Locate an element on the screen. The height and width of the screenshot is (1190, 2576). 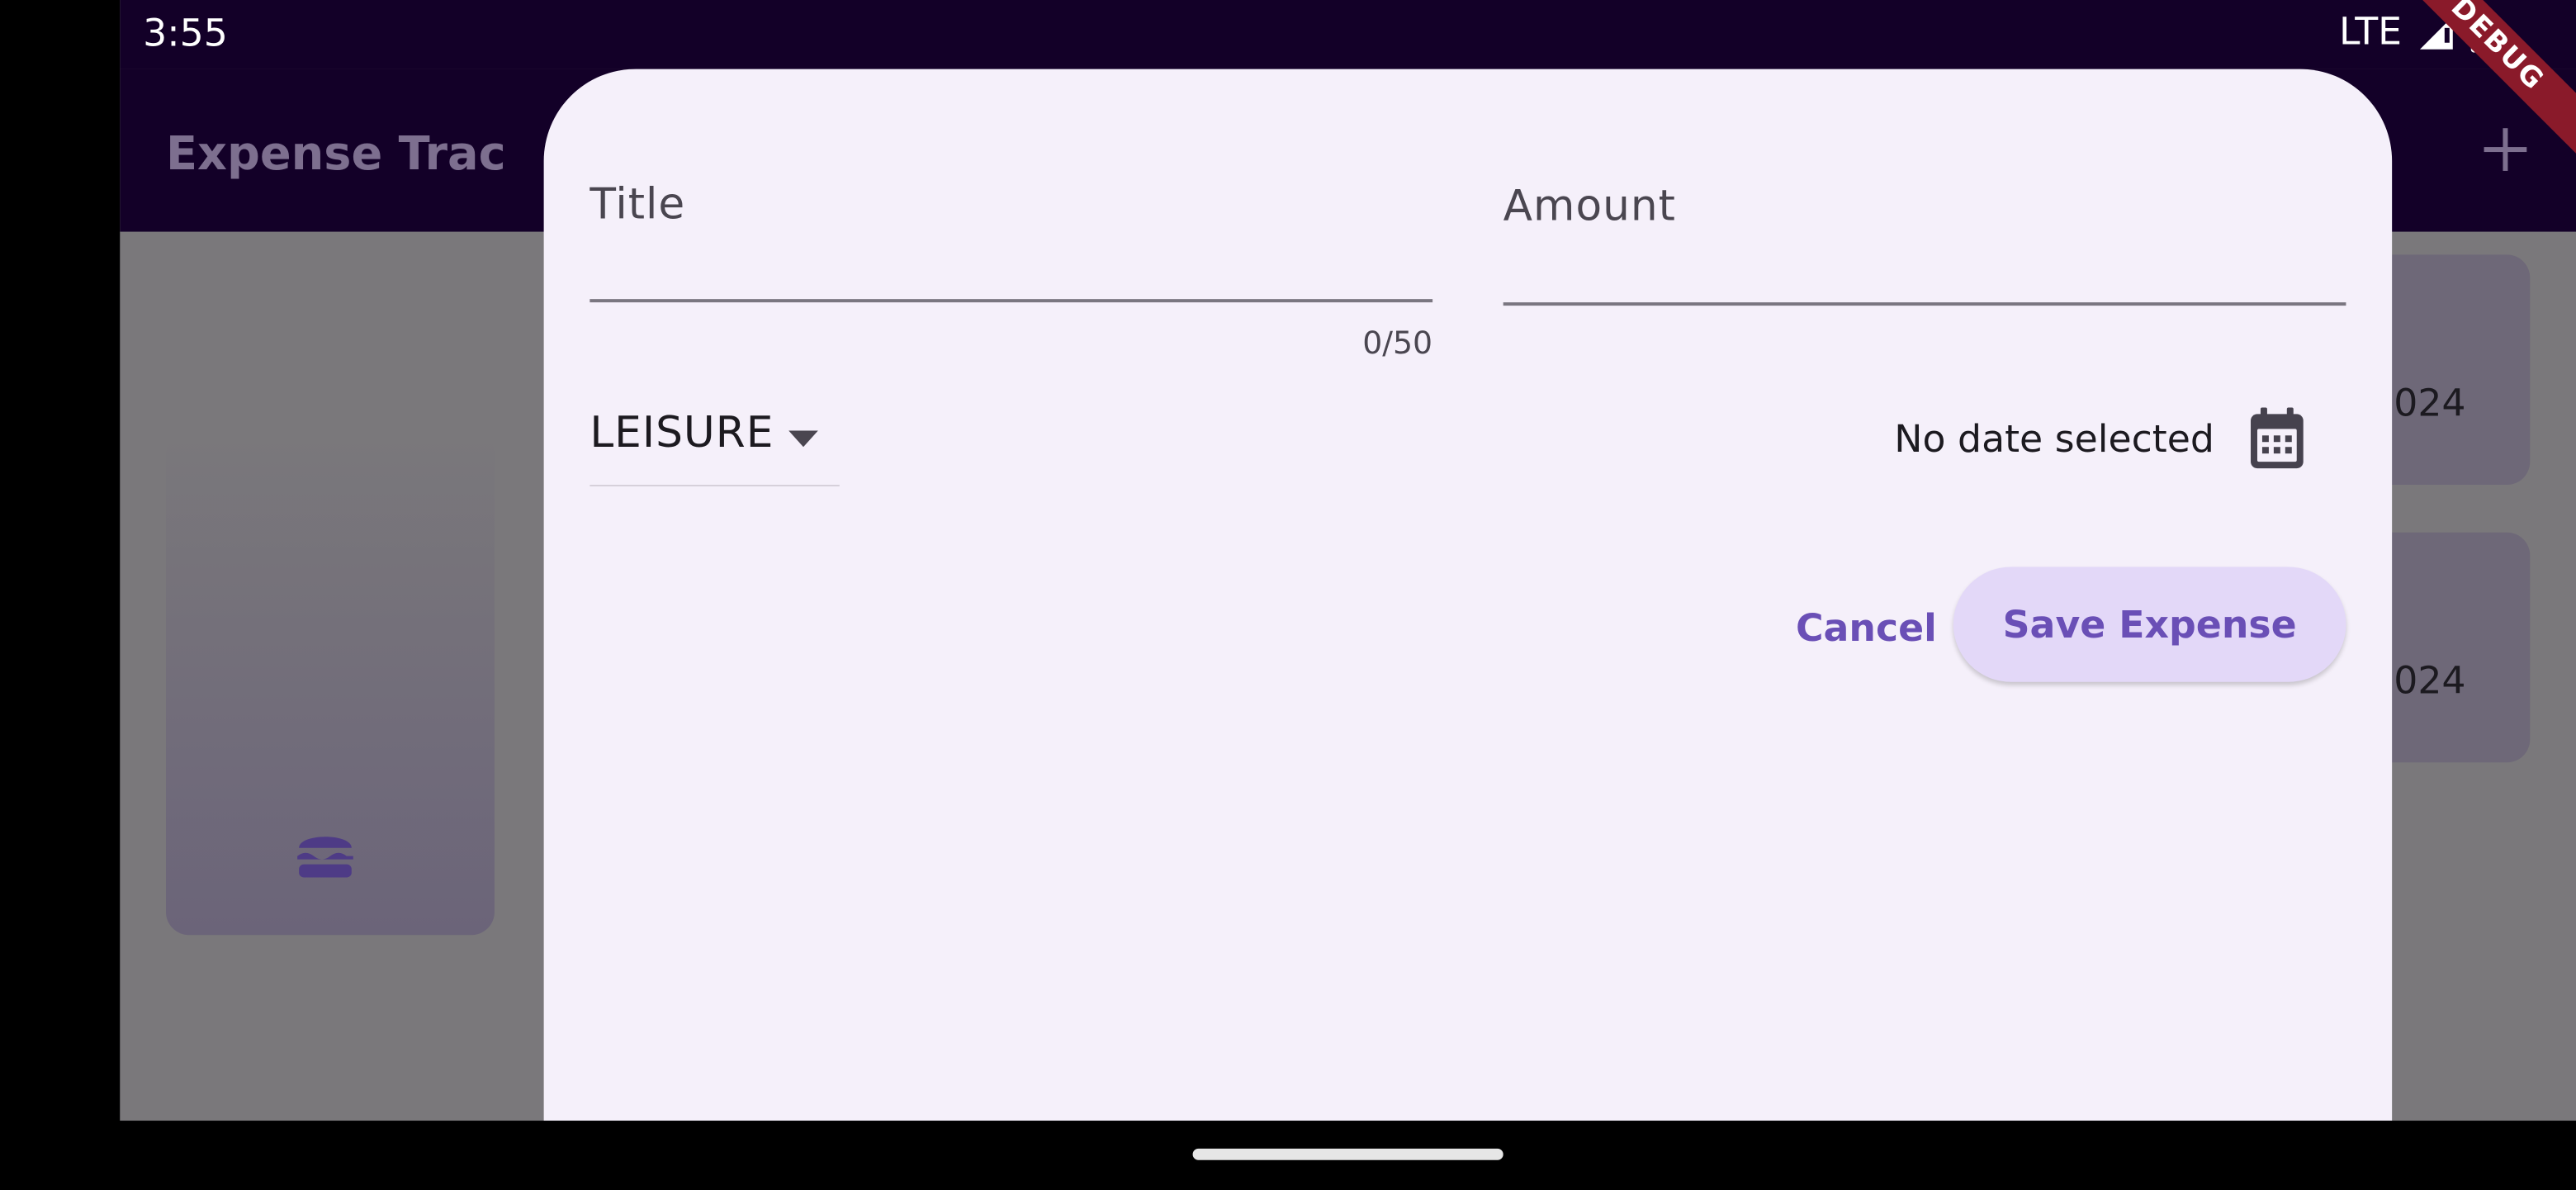
status-time: 3:55 is located at coordinates (185, 34).